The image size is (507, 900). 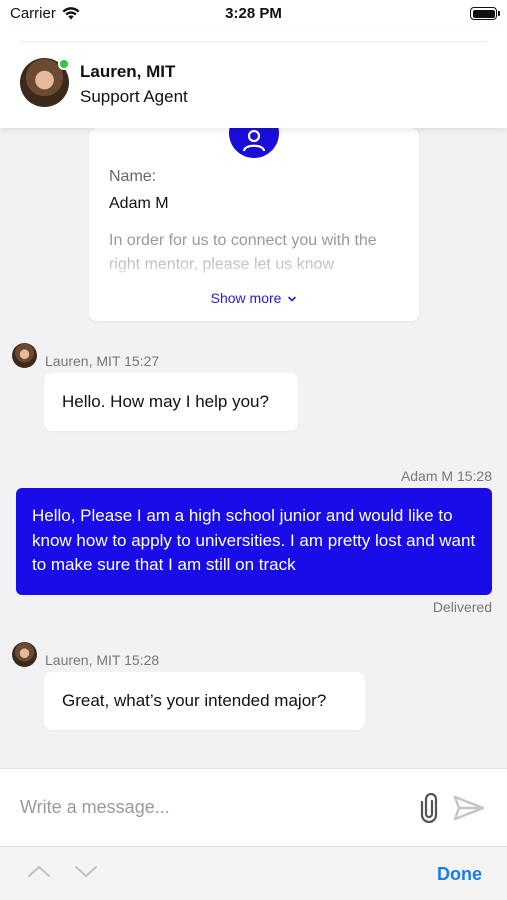 I want to click on message-meta: Adam M 15:28, so click(x=446, y=476).